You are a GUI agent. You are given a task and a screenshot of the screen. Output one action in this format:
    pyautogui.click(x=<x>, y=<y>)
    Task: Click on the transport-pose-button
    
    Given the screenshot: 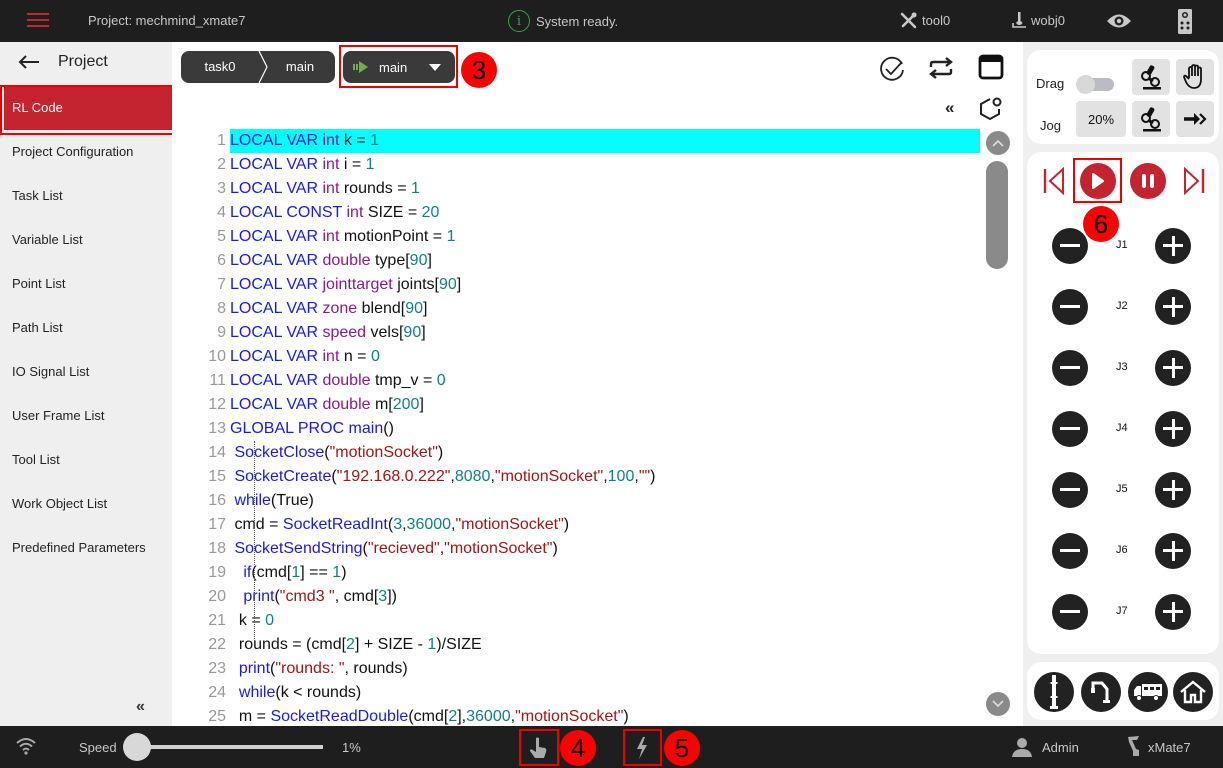 What is the action you would take?
    pyautogui.click(x=1148, y=692)
    